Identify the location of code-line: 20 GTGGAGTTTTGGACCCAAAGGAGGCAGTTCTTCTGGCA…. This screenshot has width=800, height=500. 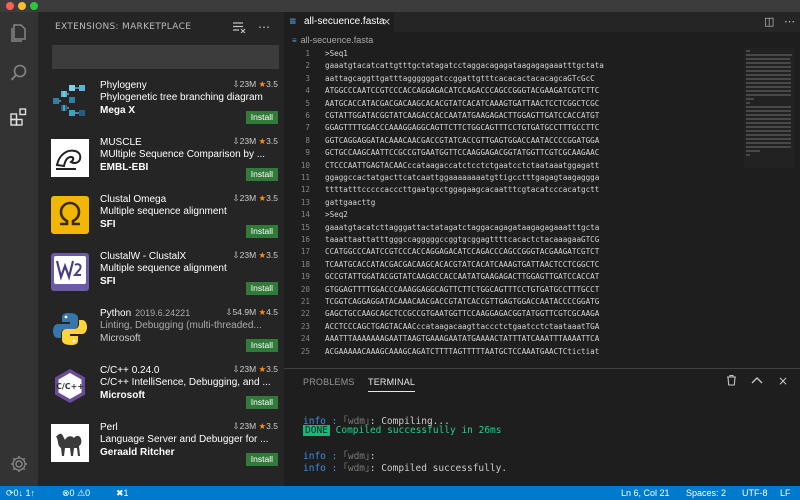
(513, 290).